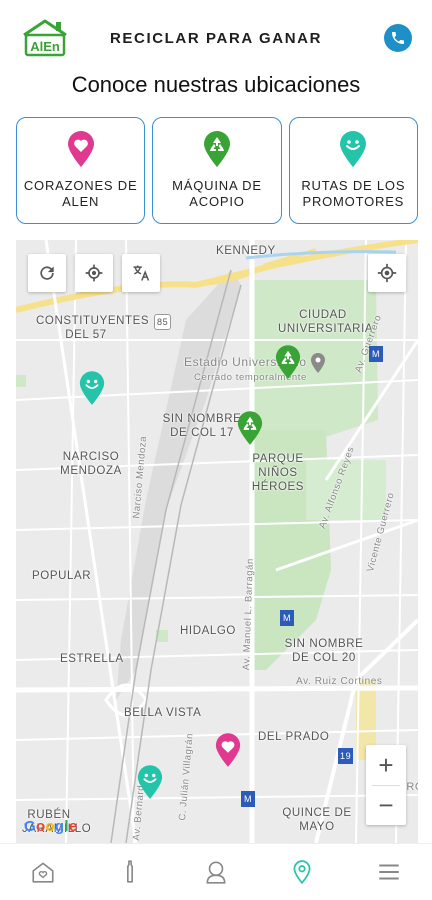 This screenshot has width=432, height=900. What do you see at coordinates (294, 737) in the screenshot?
I see `map-label-del-prado: DEL PRADO` at bounding box center [294, 737].